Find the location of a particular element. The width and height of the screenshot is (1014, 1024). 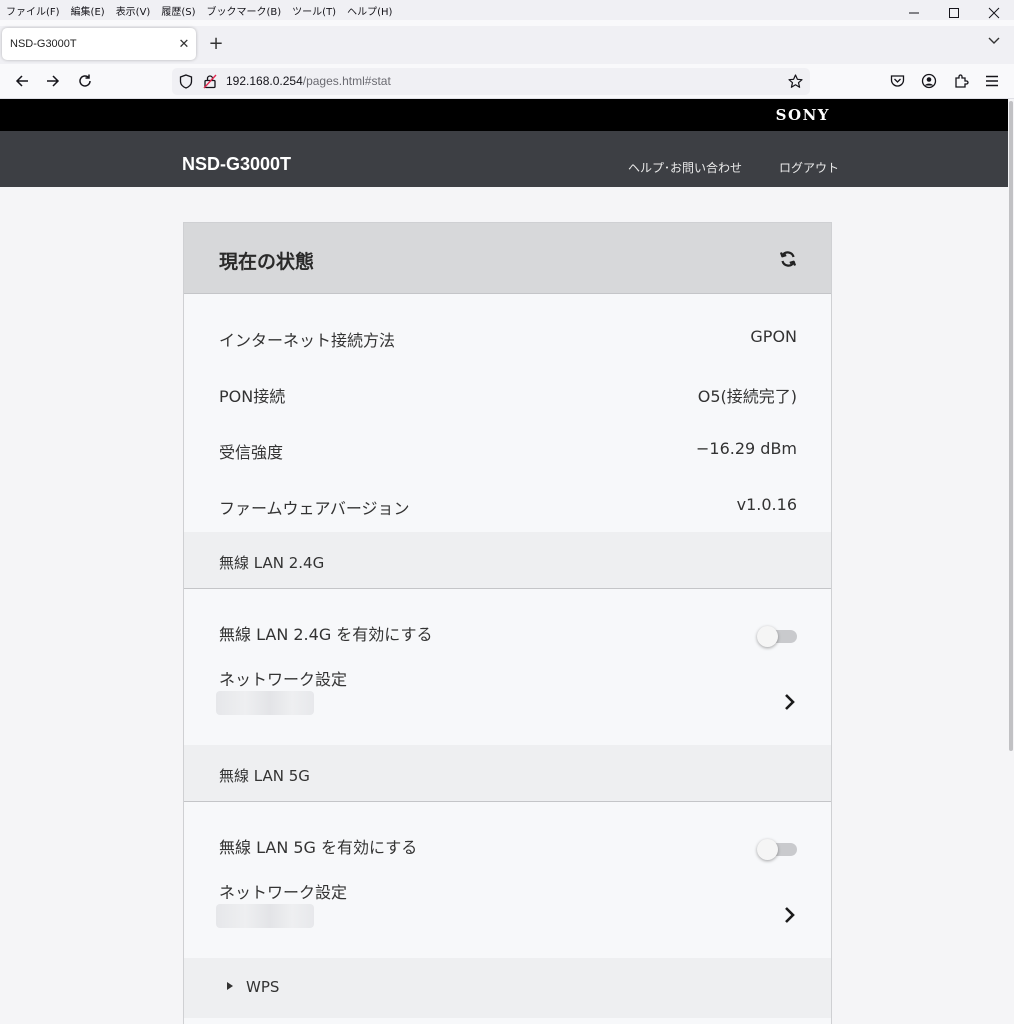

wps-label: WPS is located at coordinates (263, 987).